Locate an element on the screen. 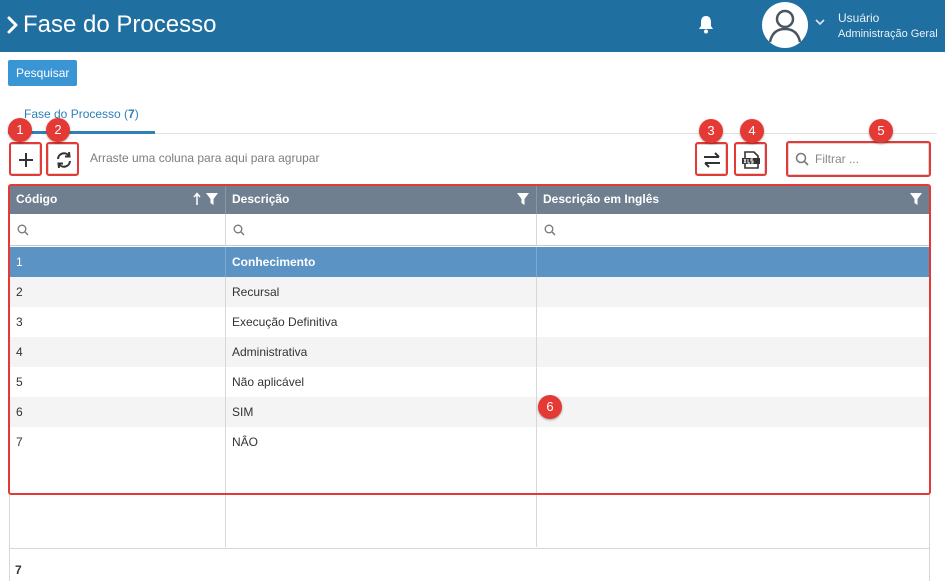 The height and width of the screenshot is (581, 945). user-avatar-icon is located at coordinates (785, 26).